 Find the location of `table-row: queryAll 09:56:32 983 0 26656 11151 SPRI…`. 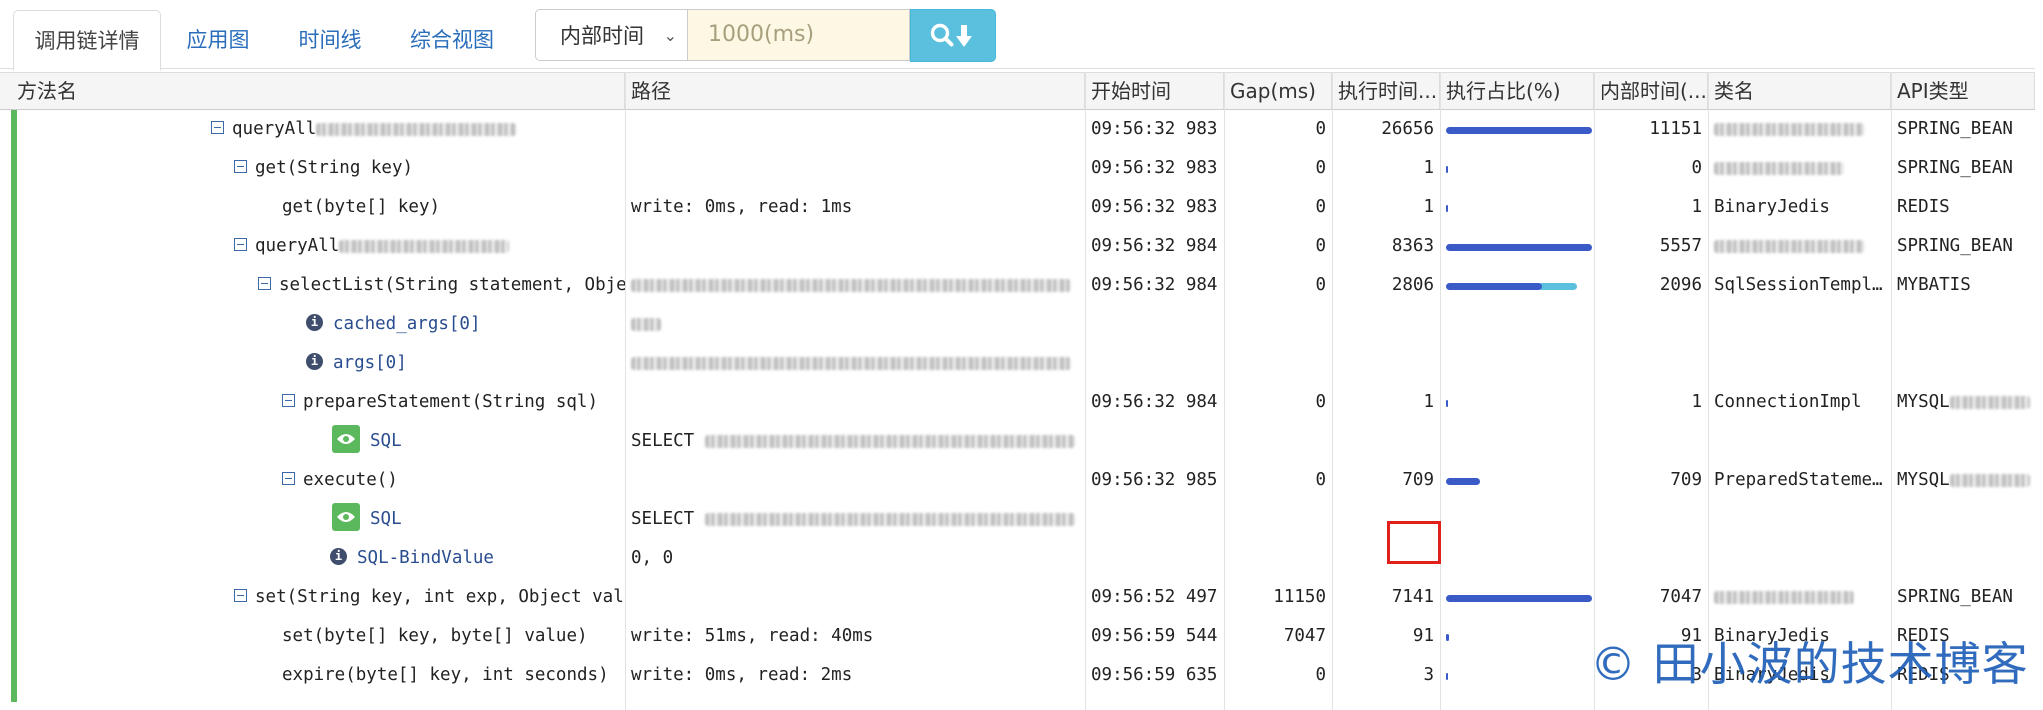

table-row: queryAll 09:56:32 983 0 26656 11151 SPRI… is located at coordinates (1017, 129).